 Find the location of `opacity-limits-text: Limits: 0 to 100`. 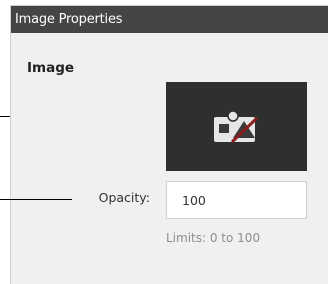

opacity-limits-text: Limits: 0 to 100 is located at coordinates (213, 238).